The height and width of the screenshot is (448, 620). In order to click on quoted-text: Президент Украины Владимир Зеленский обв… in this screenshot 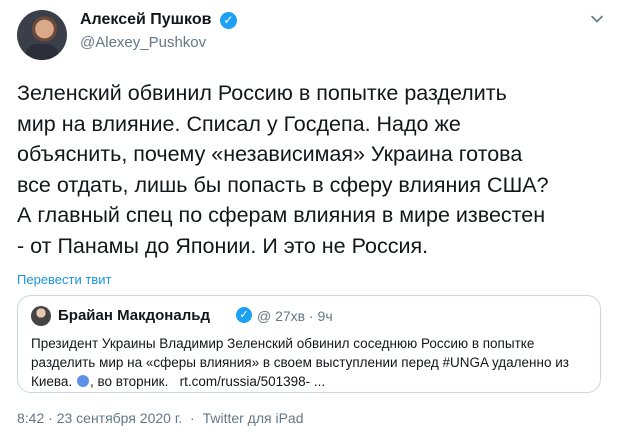, I will do `click(311, 362)`.